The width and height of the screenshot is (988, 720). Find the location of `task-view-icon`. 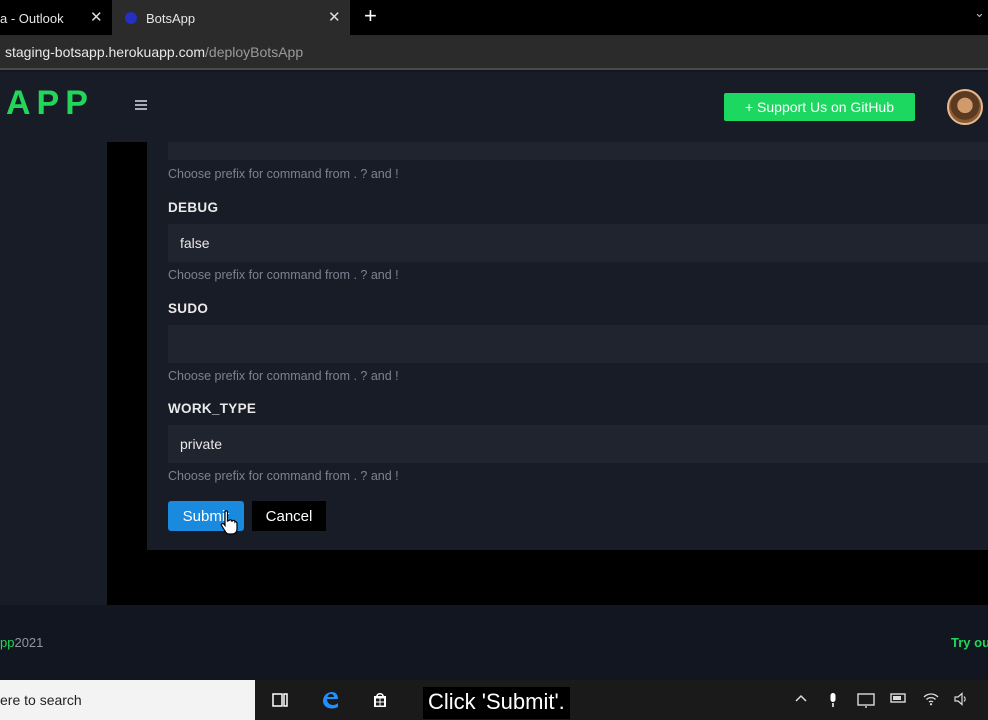

task-view-icon is located at coordinates (280, 700).